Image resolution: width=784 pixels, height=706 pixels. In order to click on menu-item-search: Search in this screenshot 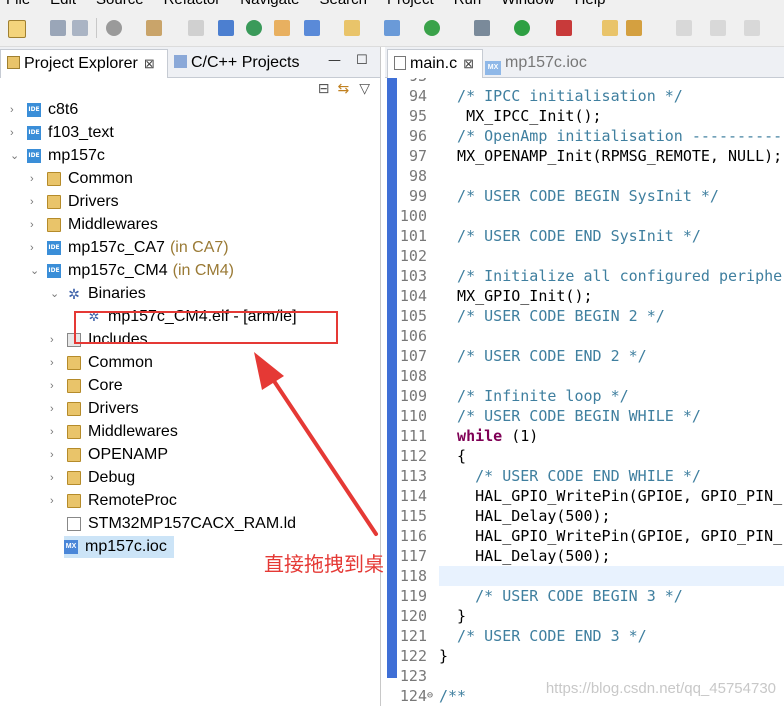, I will do `click(343, 4)`.